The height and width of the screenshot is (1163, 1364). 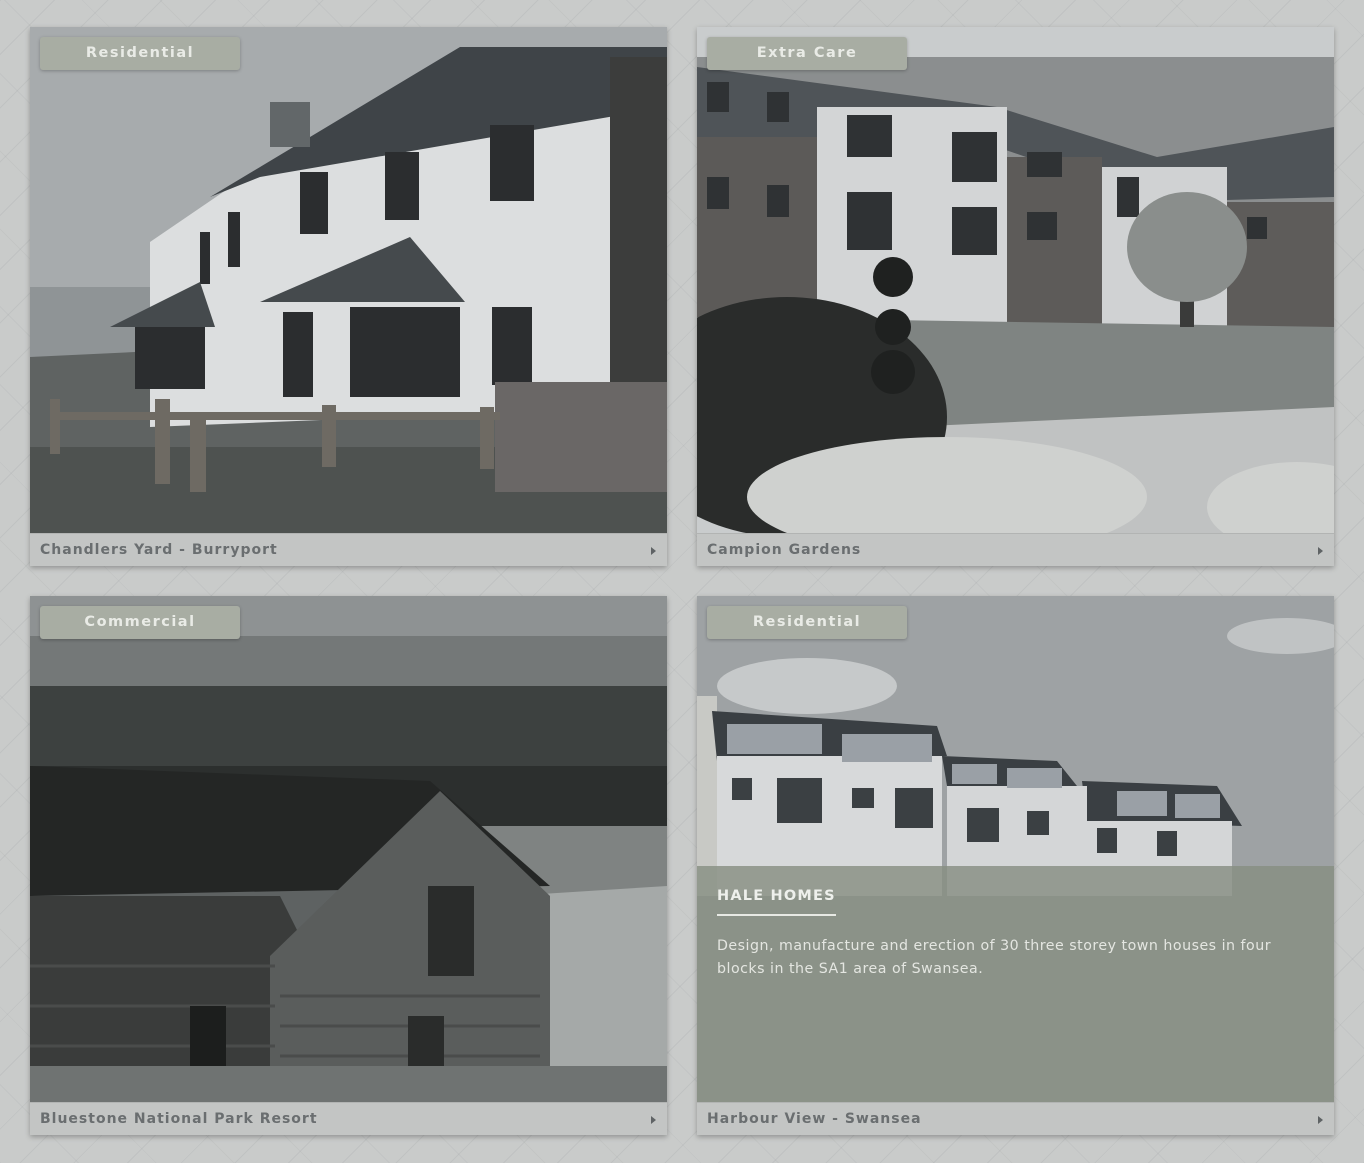 I want to click on category-badge: Commercial, so click(x=140, y=622).